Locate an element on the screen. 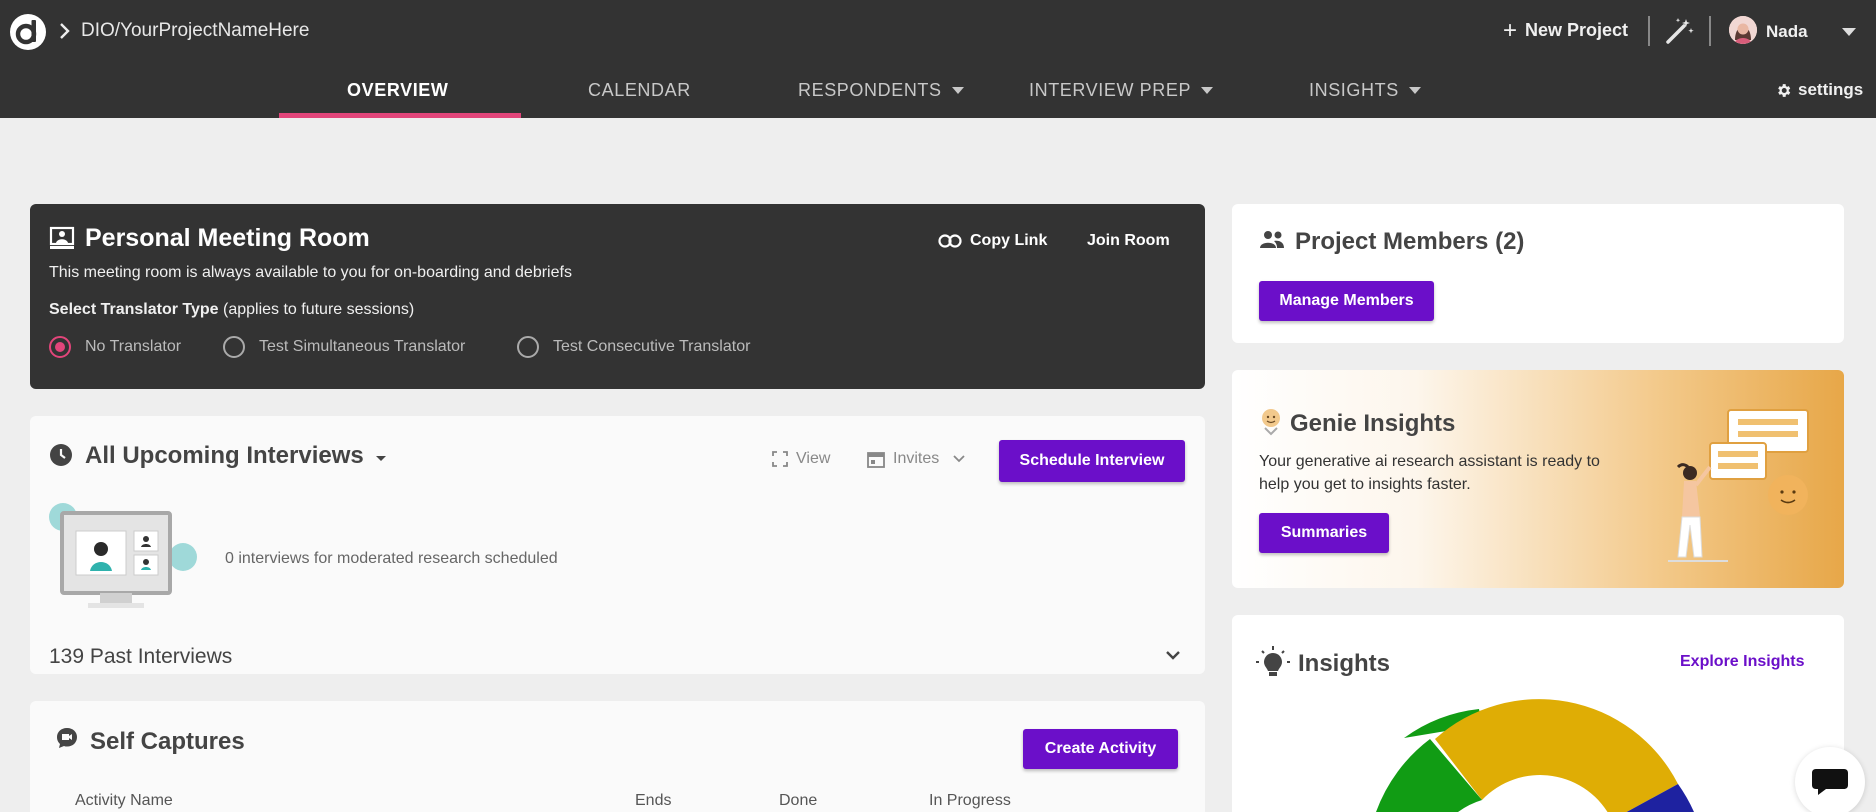 This screenshot has width=1876, height=812. gear-icon is located at coordinates (1784, 90).